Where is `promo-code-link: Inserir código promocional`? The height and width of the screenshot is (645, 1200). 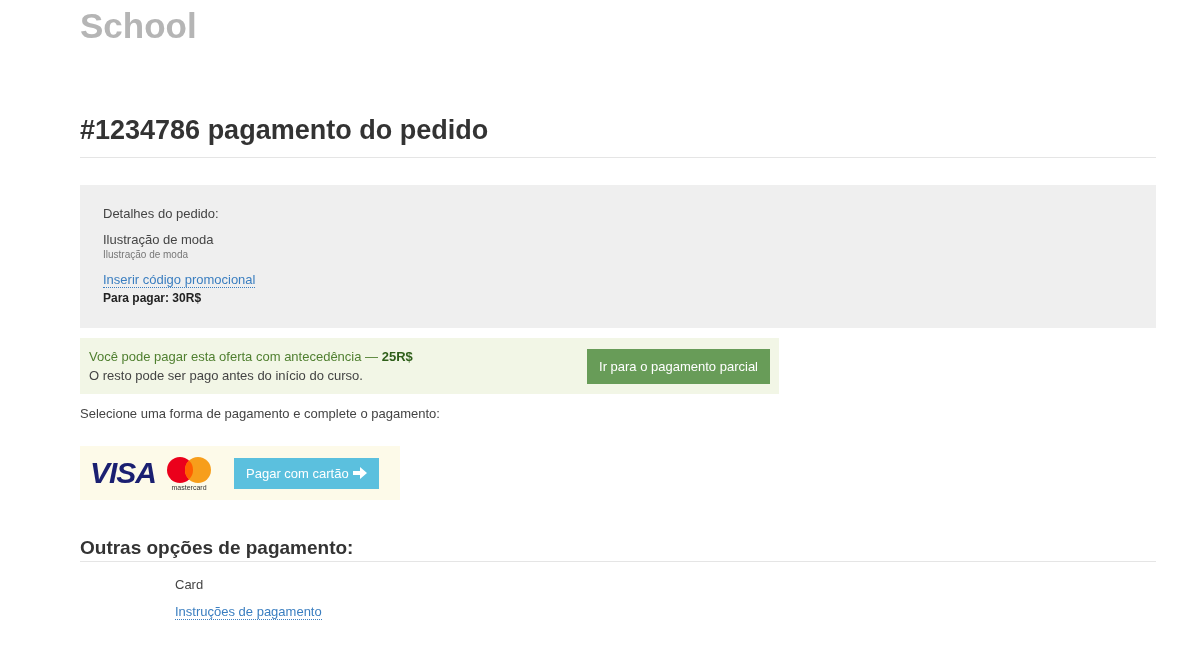
promo-code-link: Inserir código promocional is located at coordinates (179, 280).